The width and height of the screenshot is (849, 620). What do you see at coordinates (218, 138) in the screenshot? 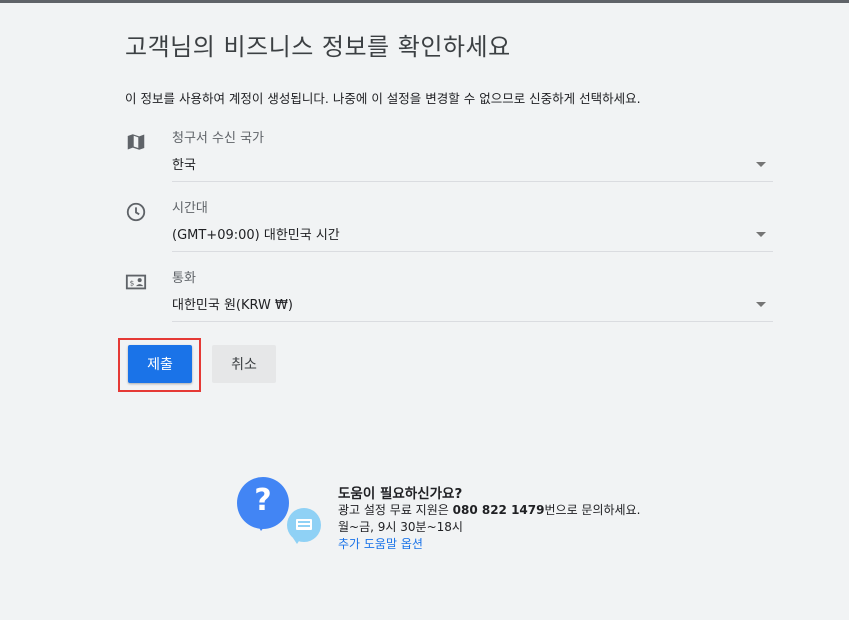
I see `billing-country-label: 청구서 수신 국가` at bounding box center [218, 138].